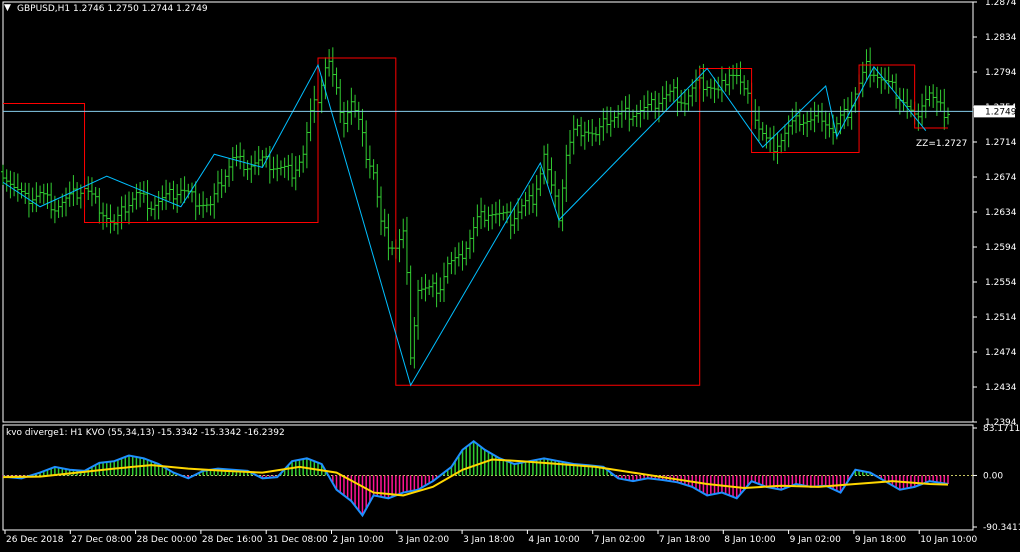 Image resolution: width=1020 pixels, height=552 pixels. What do you see at coordinates (993, 476) in the screenshot?
I see `indicator-axis-label: 0.00` at bounding box center [993, 476].